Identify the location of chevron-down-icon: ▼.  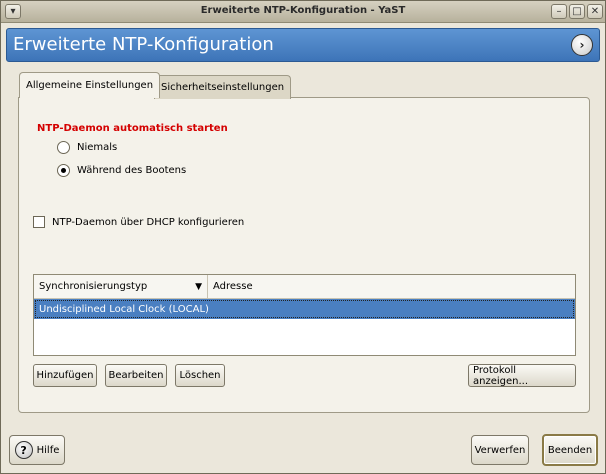
(198, 287).